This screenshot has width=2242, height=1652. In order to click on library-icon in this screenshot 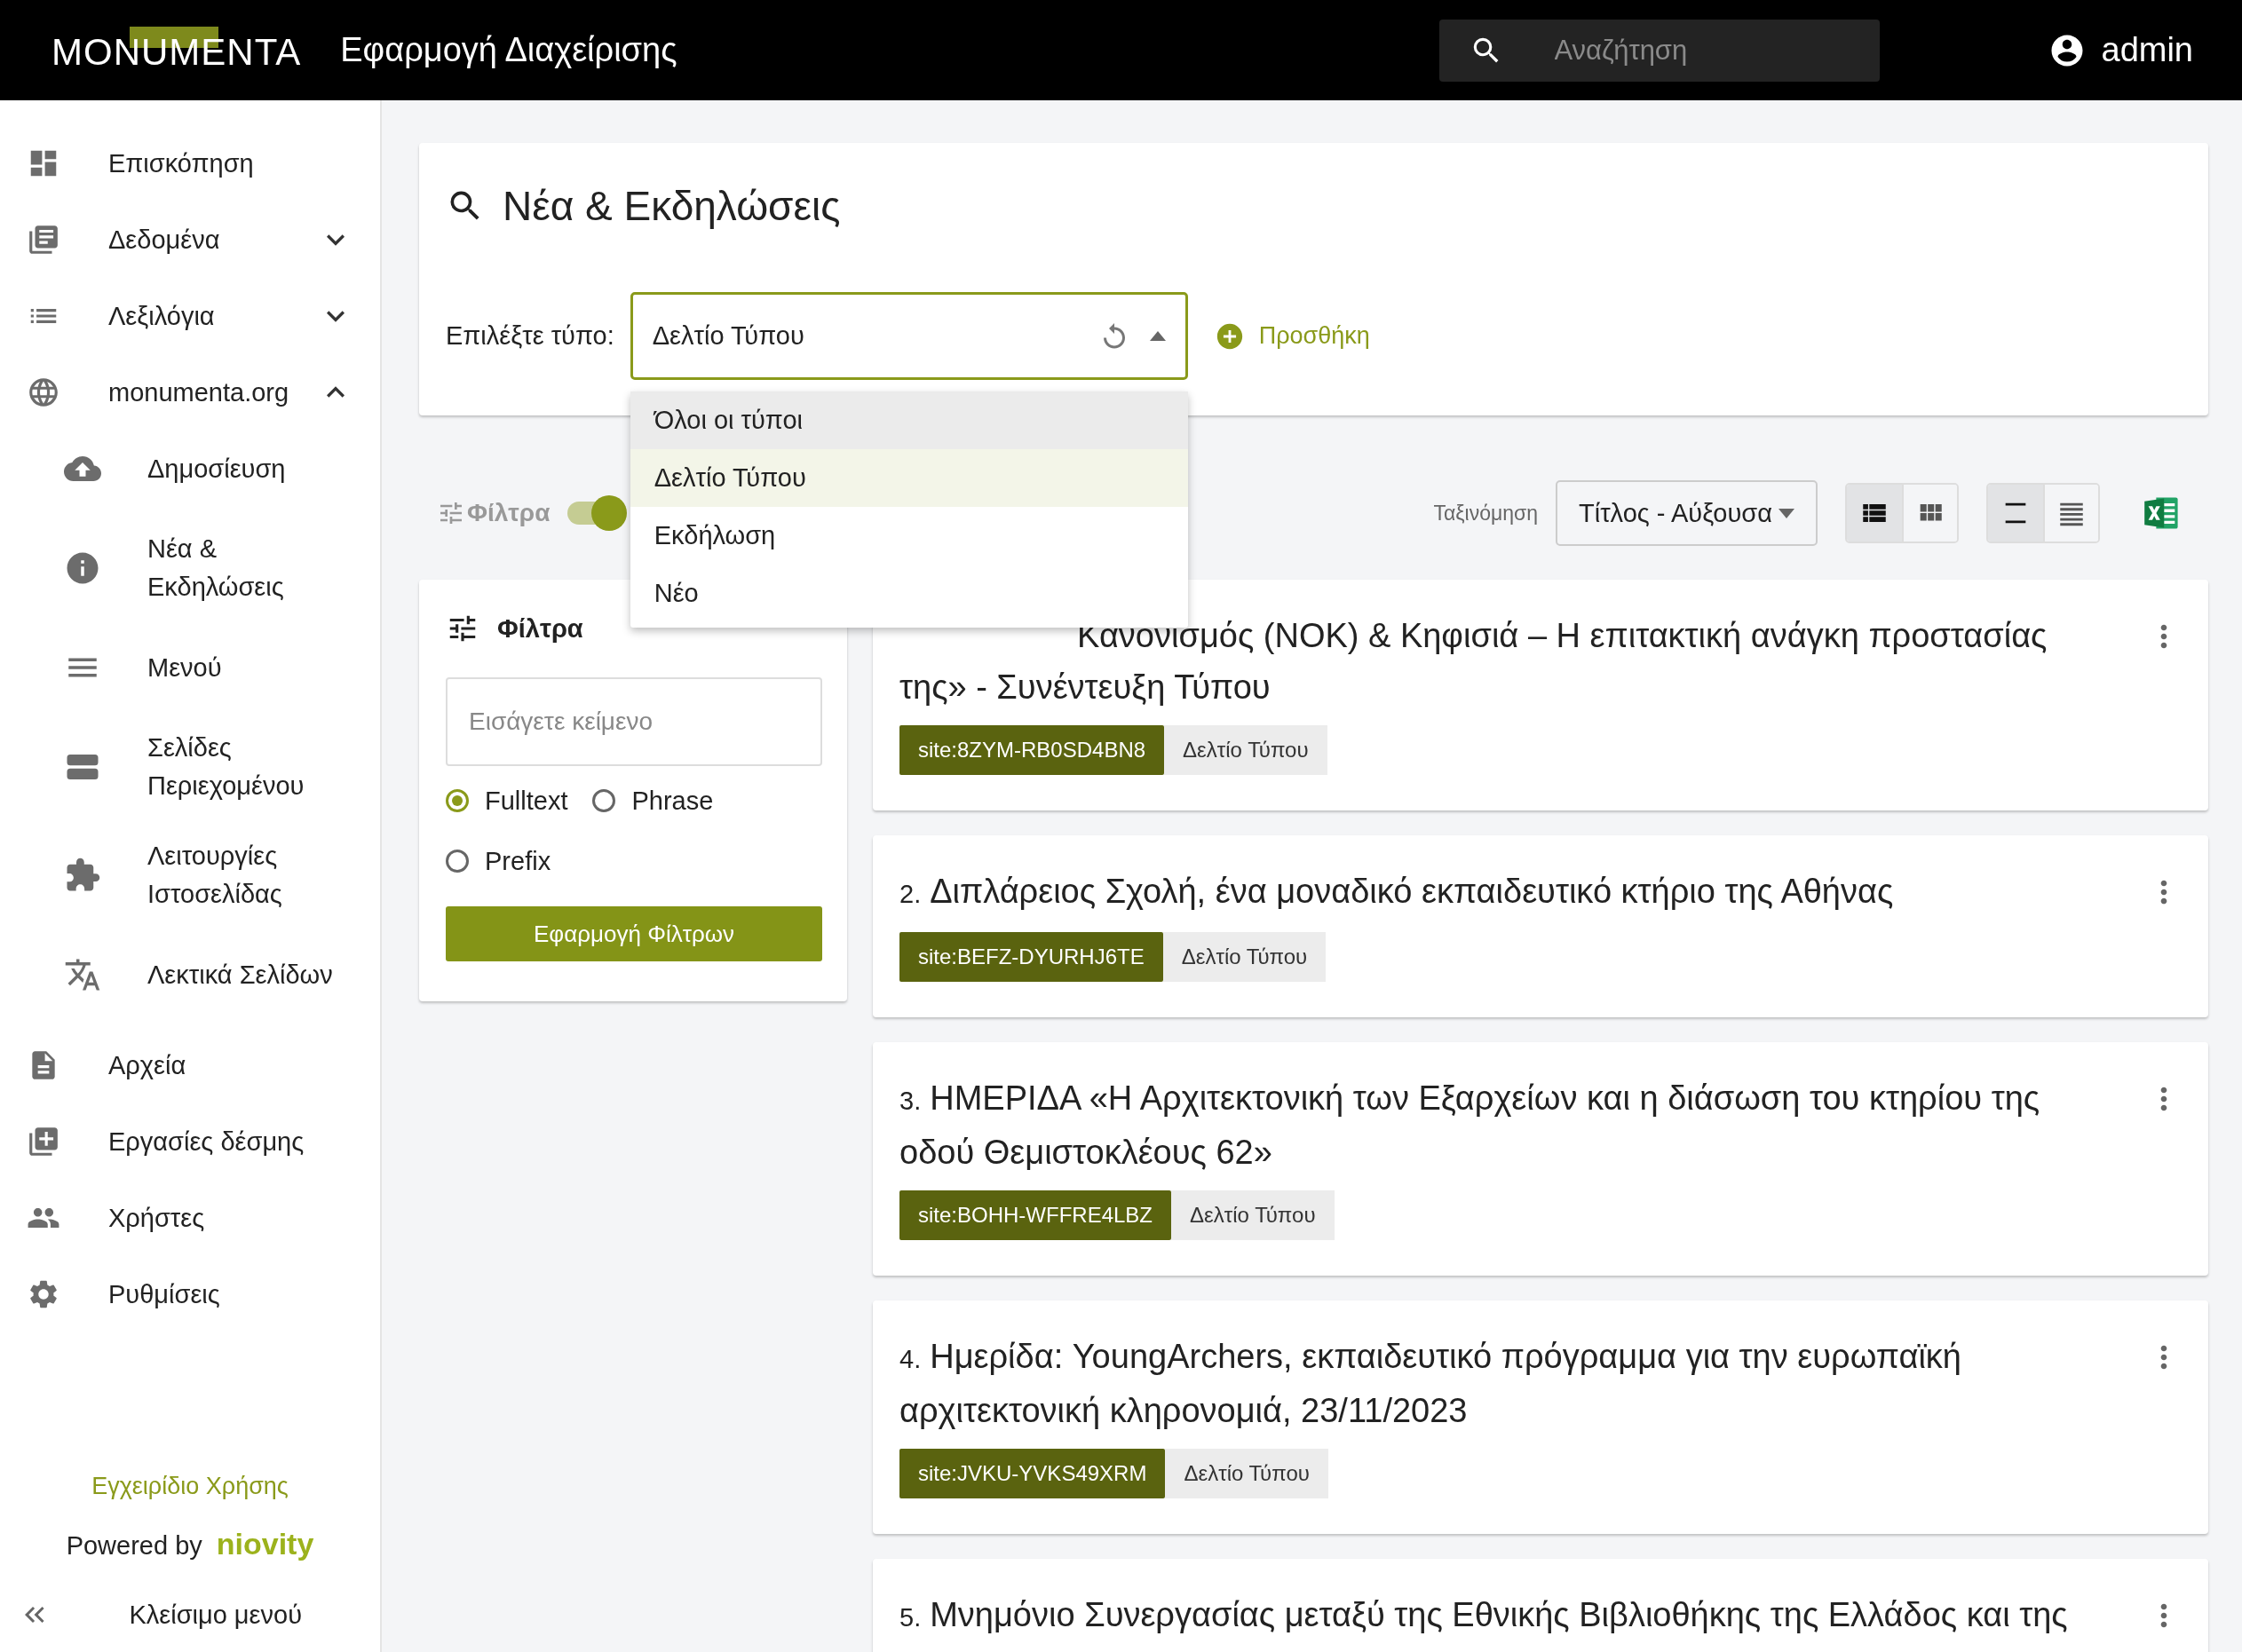, I will do `click(43, 240)`.